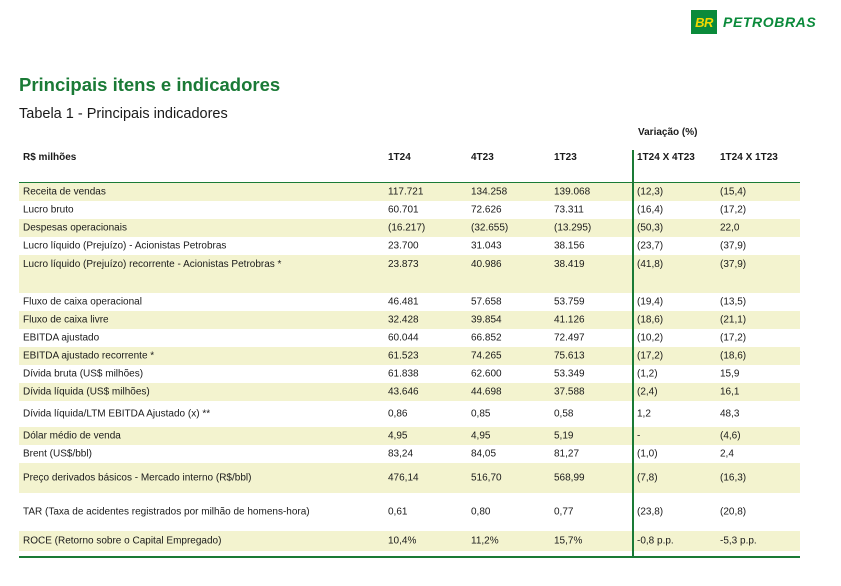 The height and width of the screenshot is (586, 841). I want to click on row-value: 23.700, so click(403, 246).